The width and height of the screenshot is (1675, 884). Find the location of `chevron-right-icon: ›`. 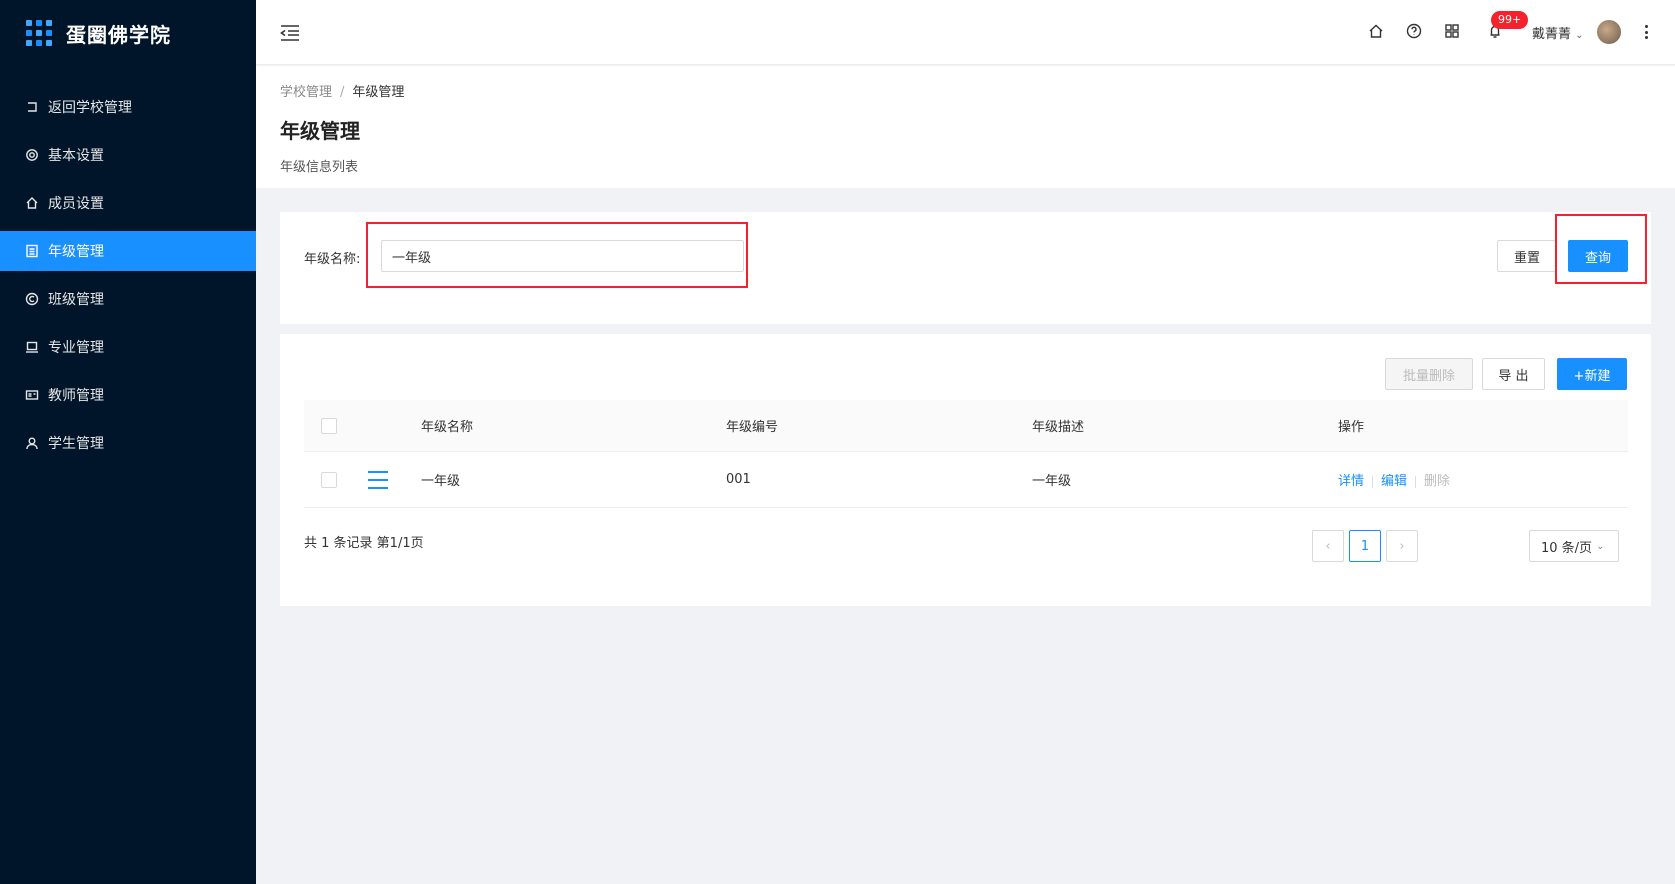

chevron-right-icon: › is located at coordinates (1402, 546).